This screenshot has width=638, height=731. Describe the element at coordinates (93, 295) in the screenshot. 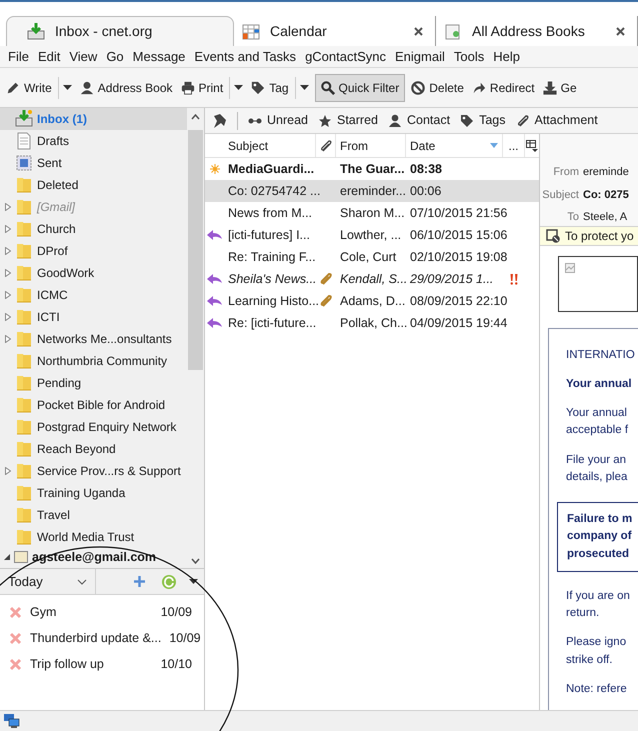

I see `folder-item: ICMC` at that location.